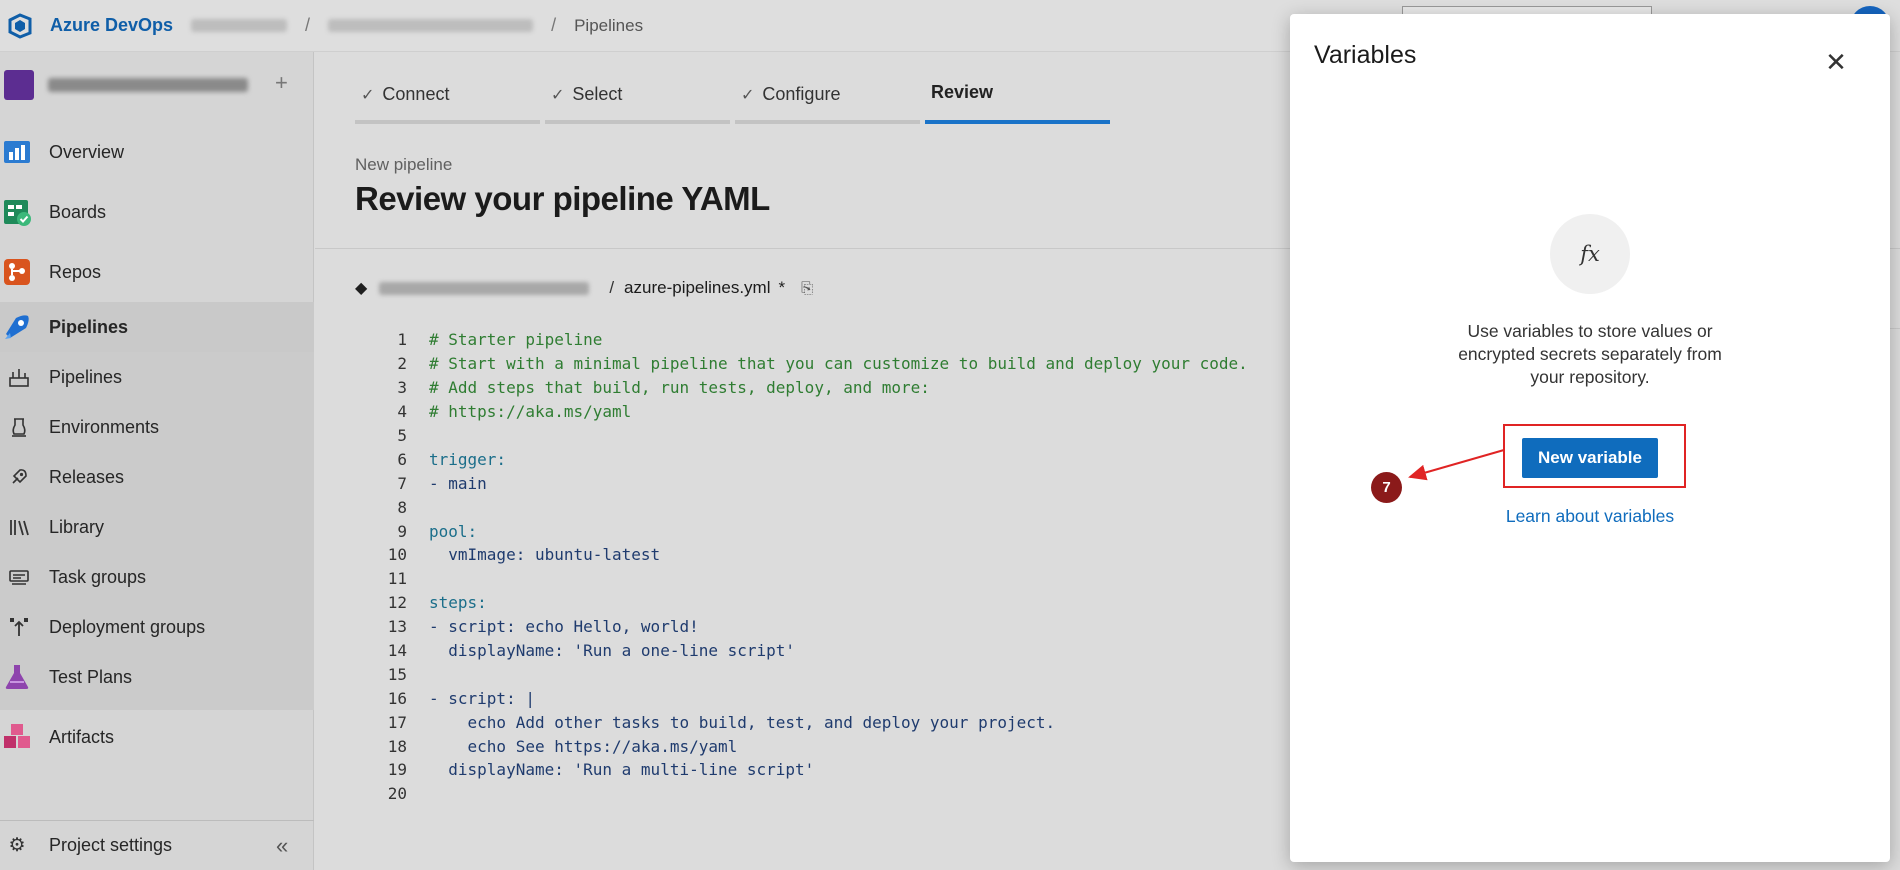  What do you see at coordinates (404, 164) in the screenshot?
I see `page-subtitle: New pipeline` at bounding box center [404, 164].